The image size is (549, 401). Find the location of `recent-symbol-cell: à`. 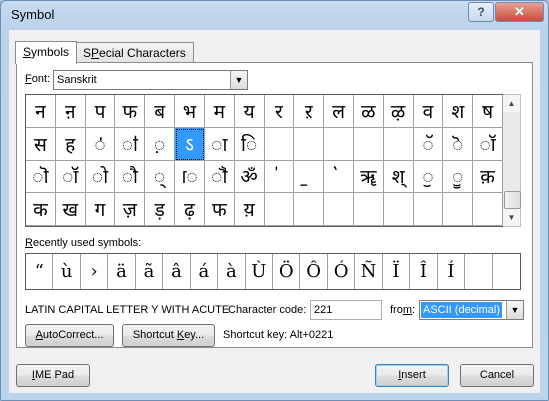

recent-symbol-cell: à is located at coordinates (232, 271).